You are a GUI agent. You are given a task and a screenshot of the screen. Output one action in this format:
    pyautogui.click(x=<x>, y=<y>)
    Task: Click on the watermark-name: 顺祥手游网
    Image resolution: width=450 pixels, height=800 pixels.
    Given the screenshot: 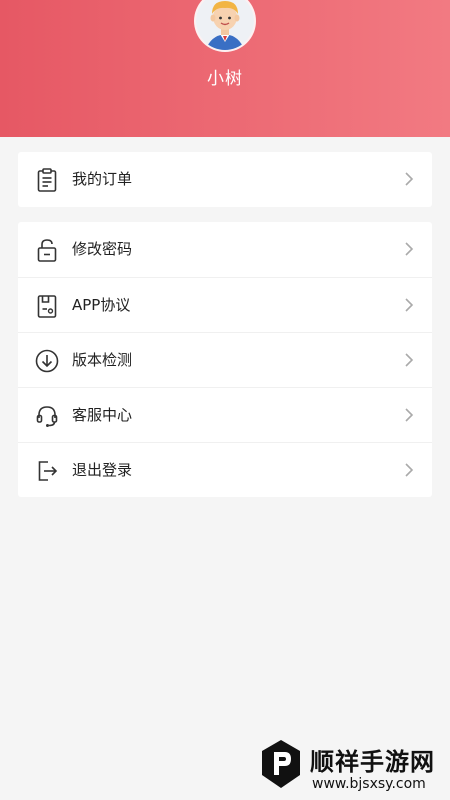 What is the action you would take?
    pyautogui.click(x=372, y=762)
    